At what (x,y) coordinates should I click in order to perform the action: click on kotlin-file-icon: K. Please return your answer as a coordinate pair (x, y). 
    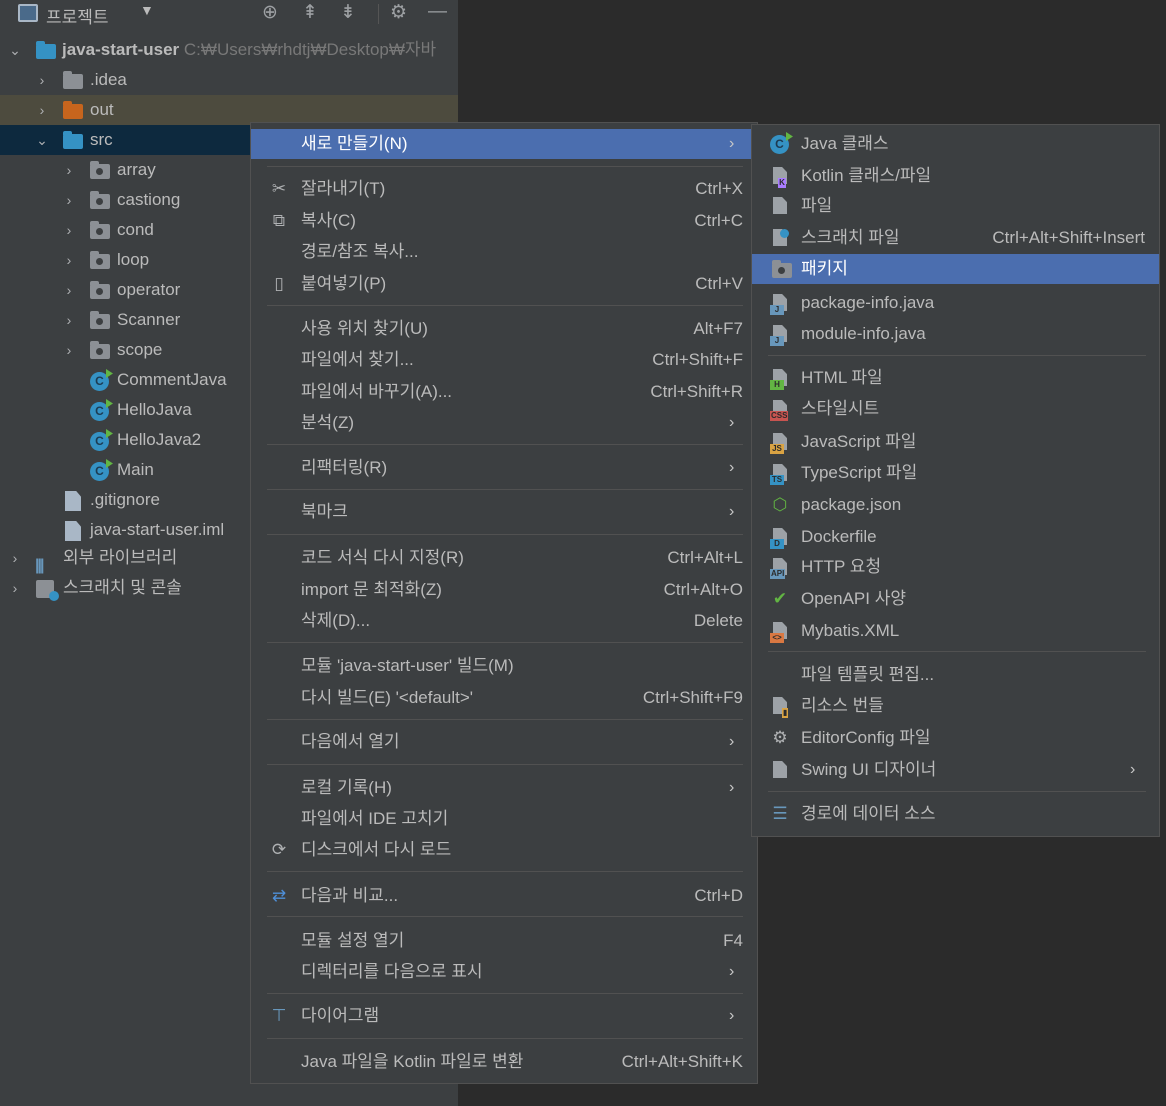
    Looking at the image, I should click on (780, 177).